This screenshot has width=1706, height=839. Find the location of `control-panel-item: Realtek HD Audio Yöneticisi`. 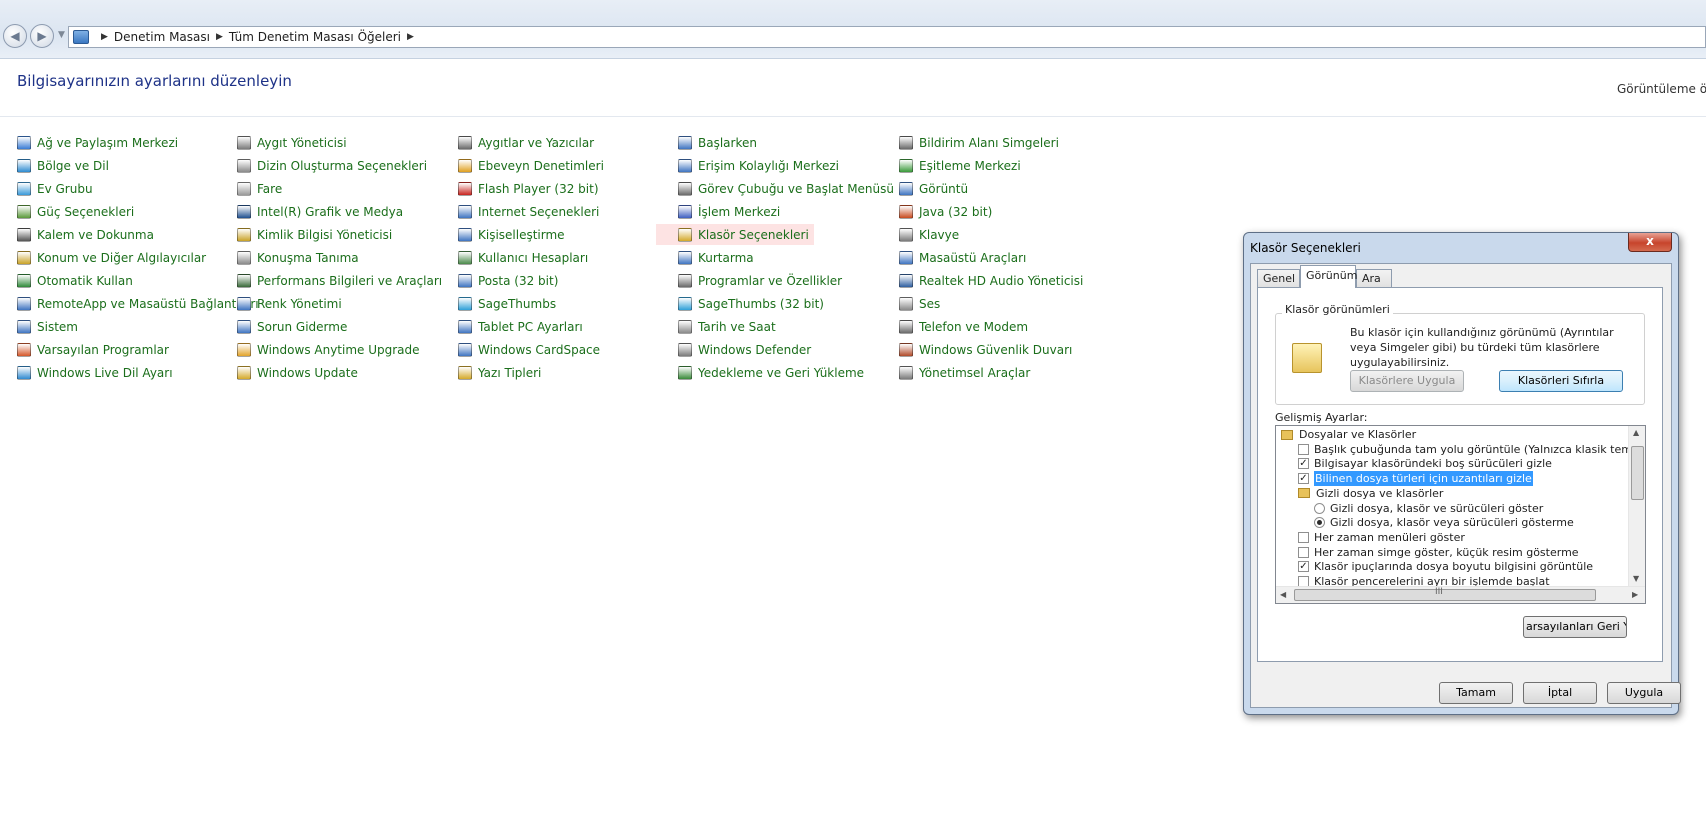

control-panel-item: Realtek HD Audio Yöneticisi is located at coordinates (991, 280).